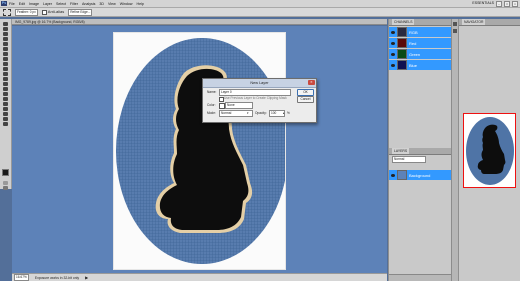 This screenshot has width=520, height=281. Describe the element at coordinates (5, 54) in the screenshot. I see `healing-tool-icon` at that location.